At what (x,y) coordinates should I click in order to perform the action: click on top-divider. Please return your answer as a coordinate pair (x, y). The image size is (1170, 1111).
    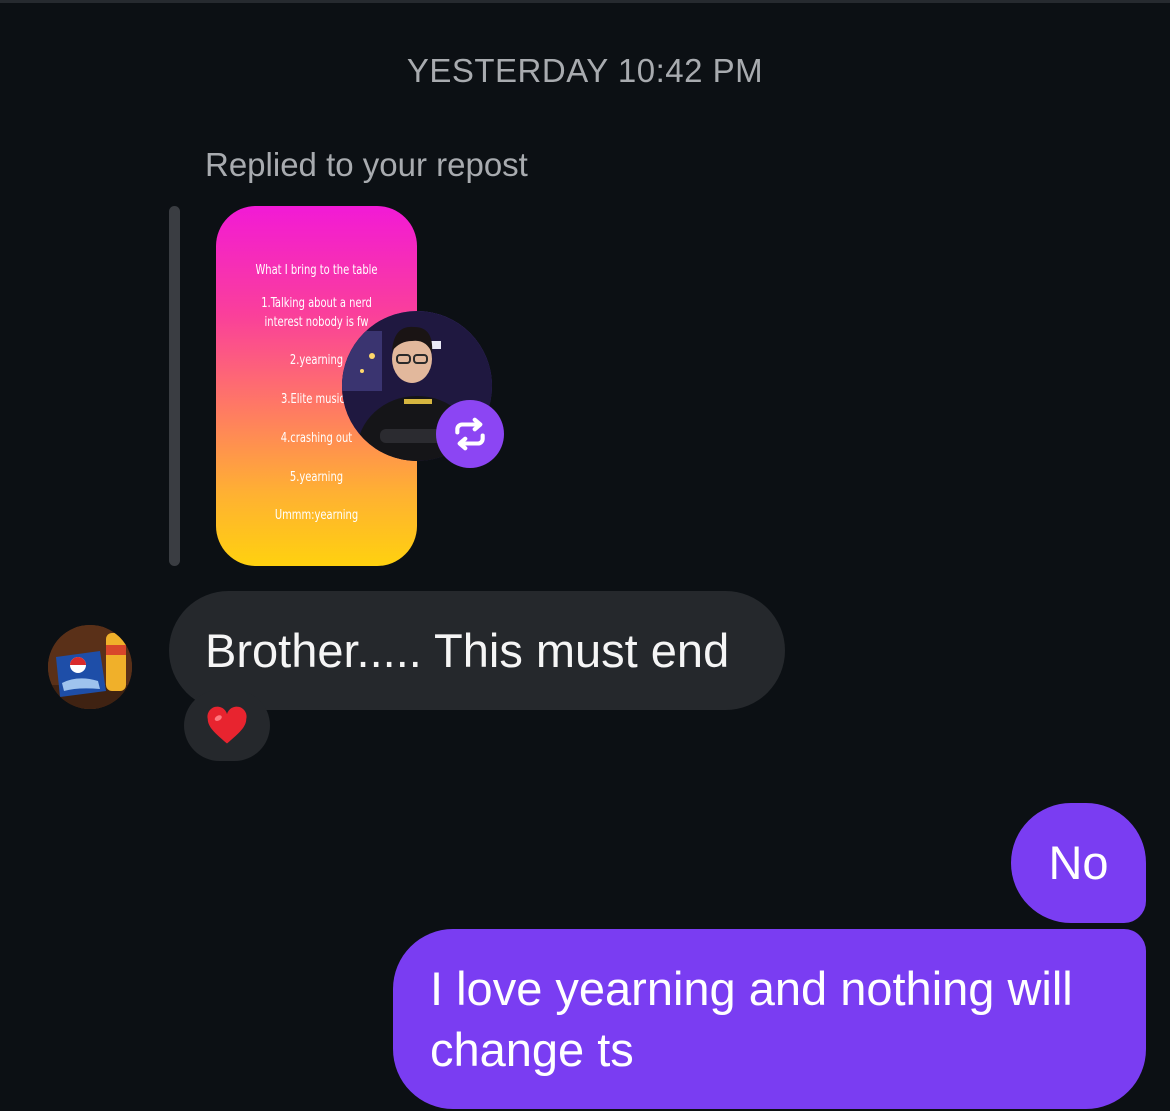
    Looking at the image, I should click on (585, 1).